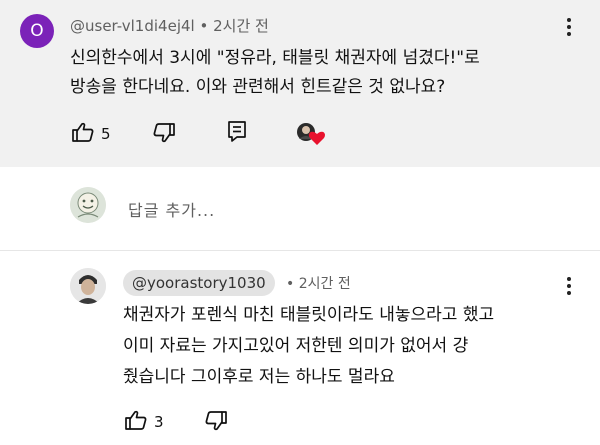 The image size is (600, 445). Describe the element at coordinates (159, 422) in the screenshot. I see `like-count: 3` at that location.